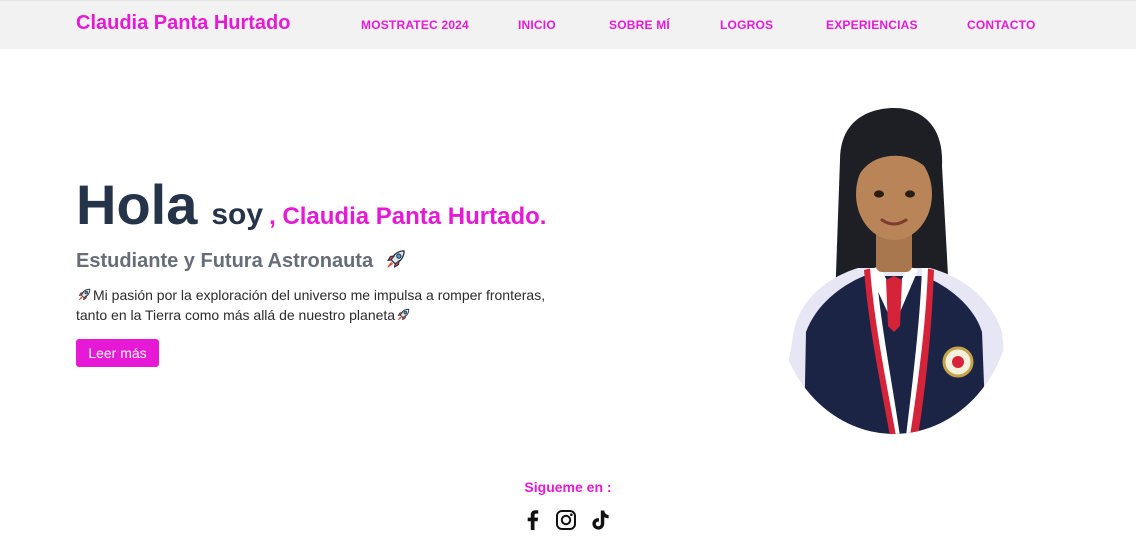 The width and height of the screenshot is (1136, 538). I want to click on nav-sobre-mi: SOBRE MÍ, so click(639, 25).